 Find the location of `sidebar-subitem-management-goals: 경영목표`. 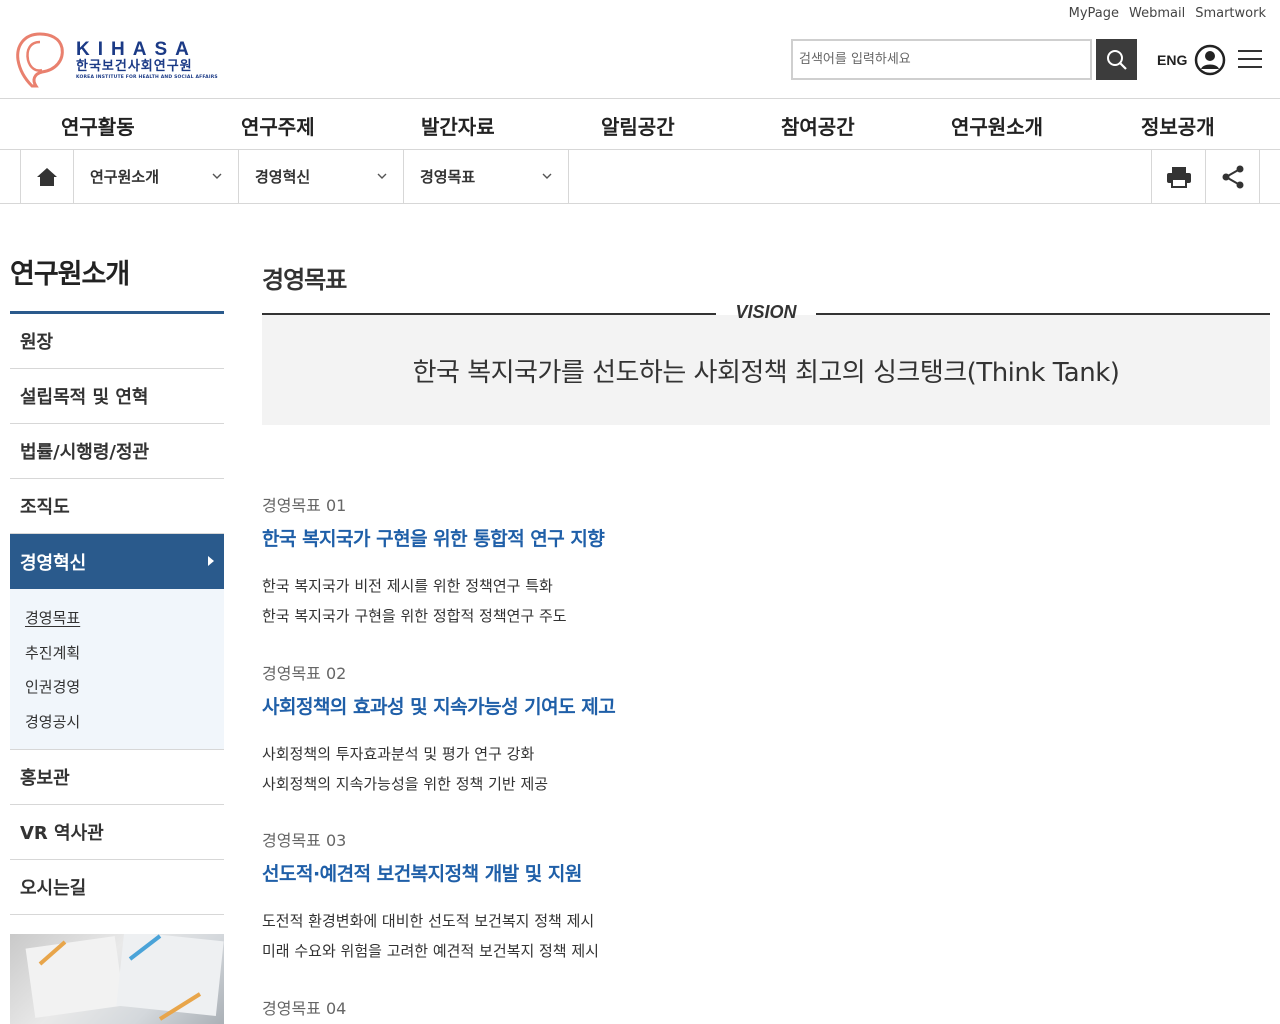

sidebar-subitem-management-goals: 경영목표 is located at coordinates (124, 618).